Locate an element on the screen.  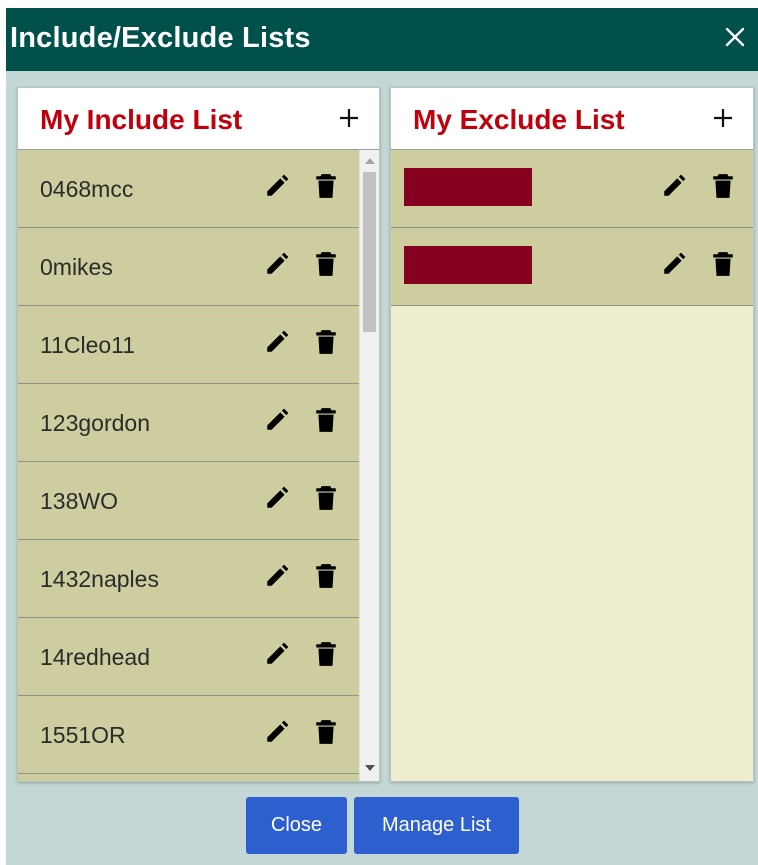
exclude-list-header: My Exclude List is located at coordinates (572, 119).